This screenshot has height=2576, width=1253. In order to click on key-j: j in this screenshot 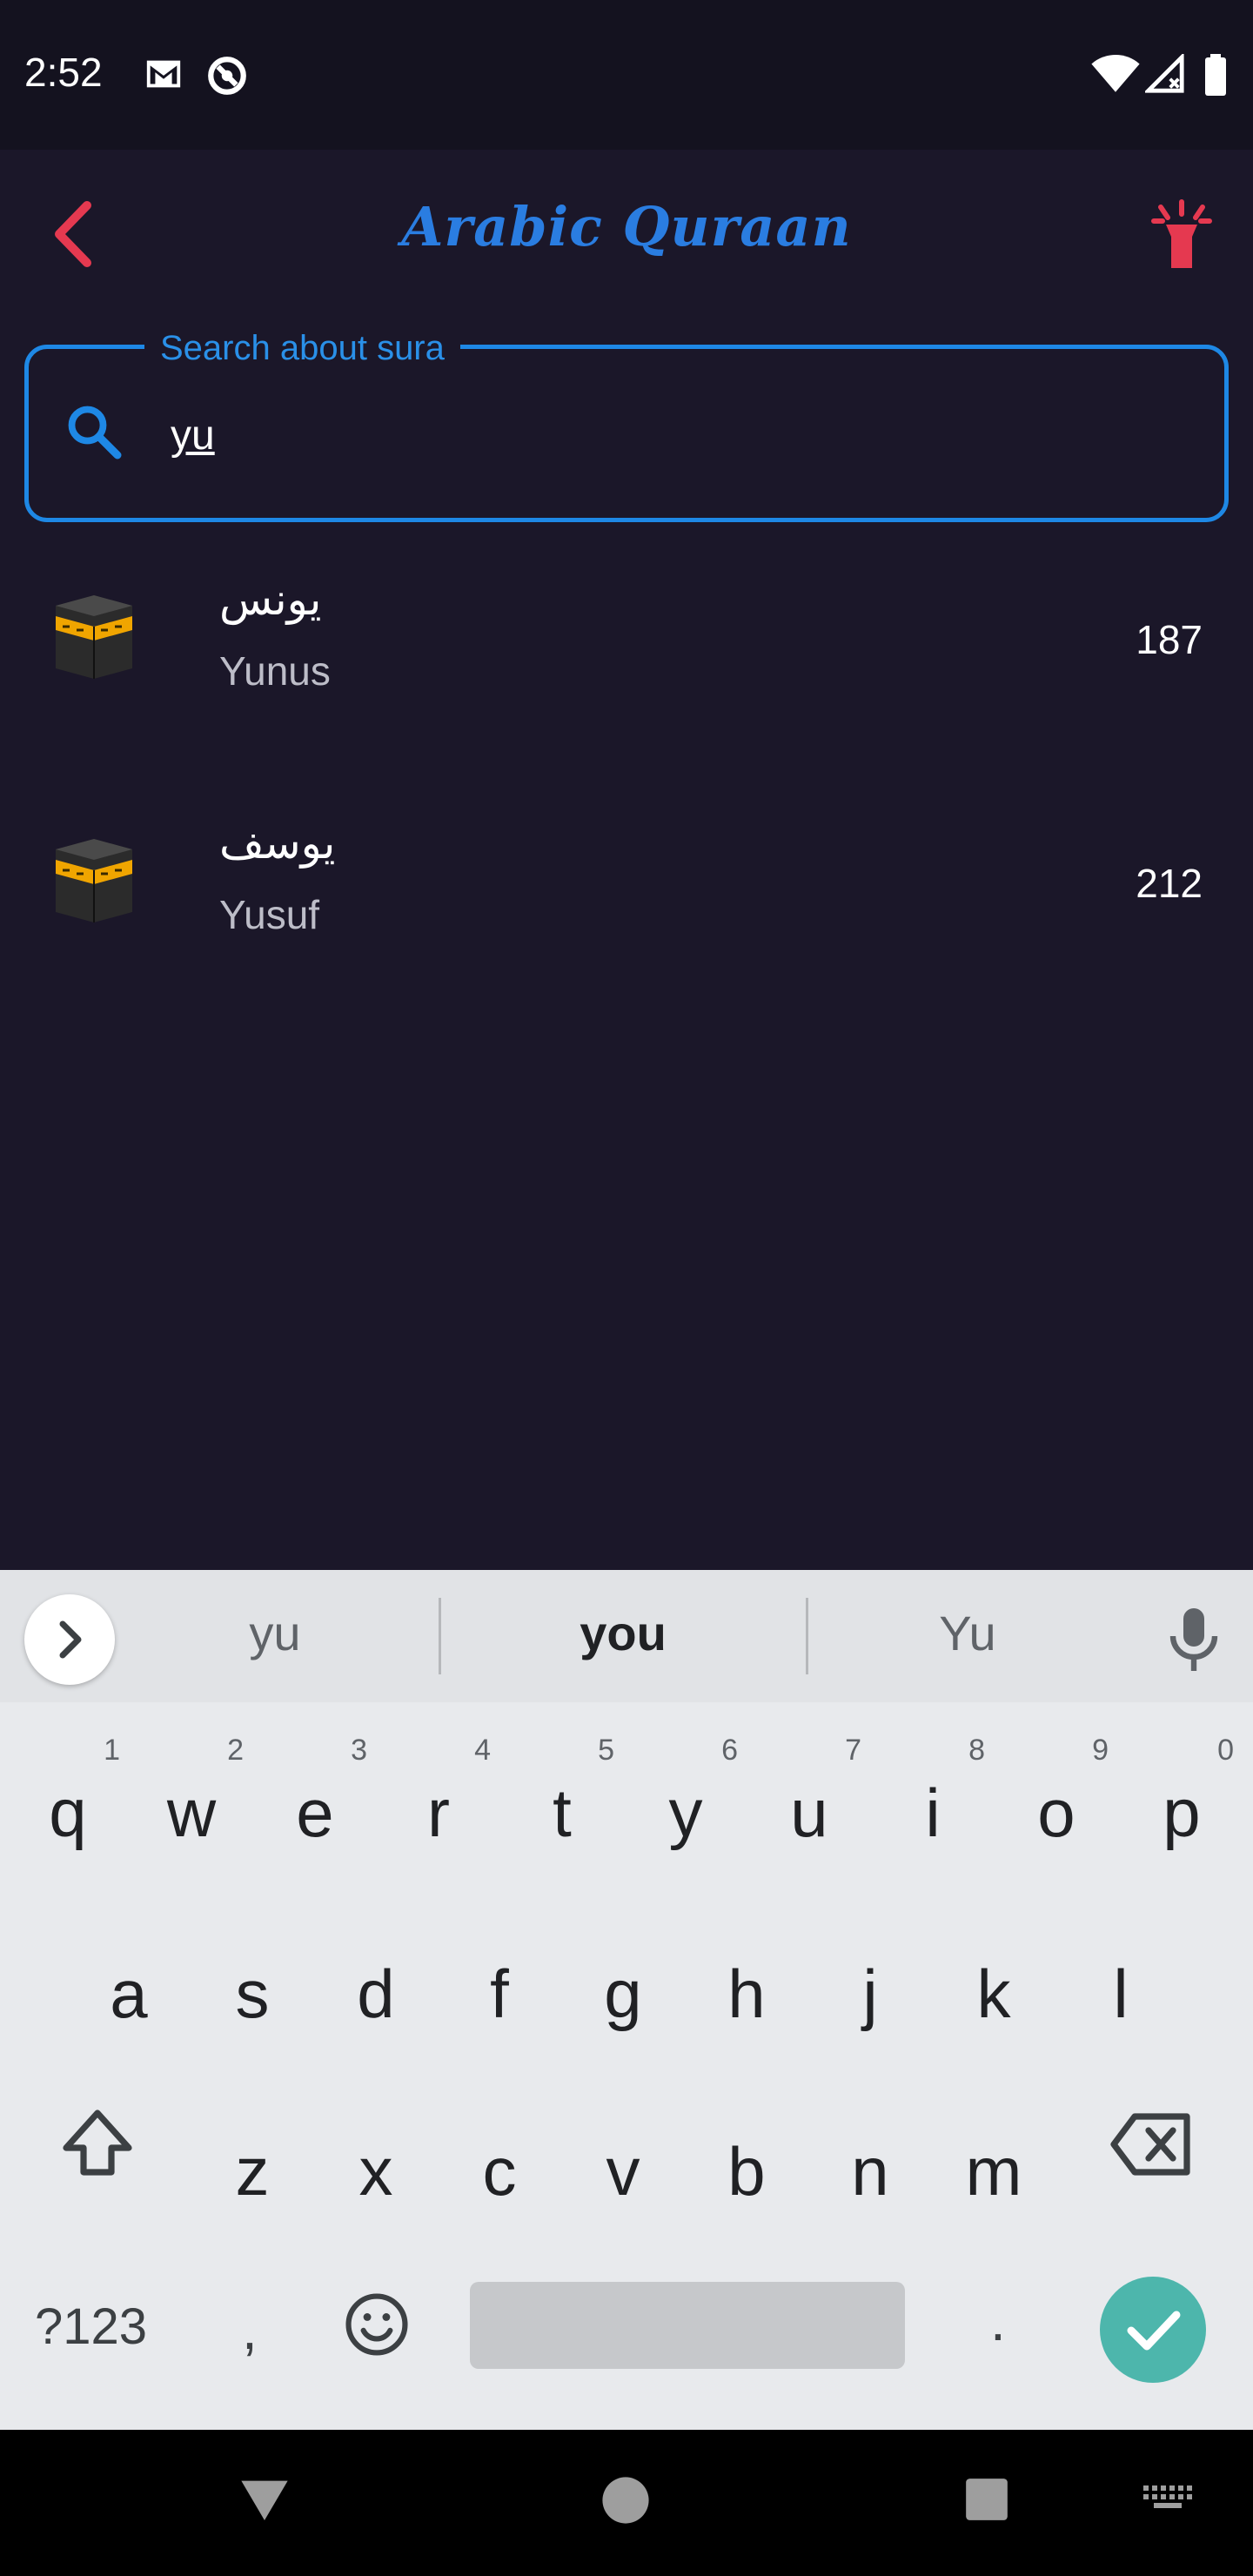, I will do `click(870, 1985)`.